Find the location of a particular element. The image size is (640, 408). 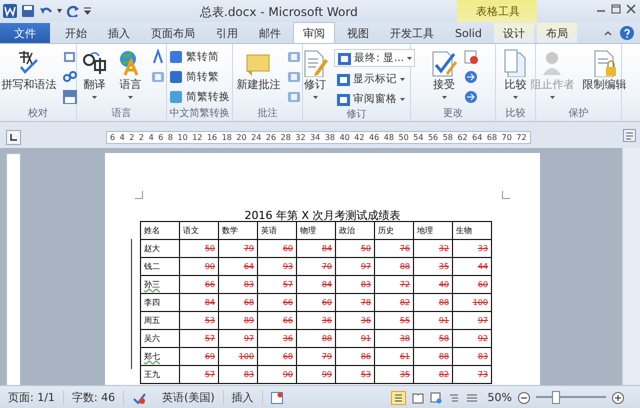

student-name: 王九 is located at coordinates (152, 374).